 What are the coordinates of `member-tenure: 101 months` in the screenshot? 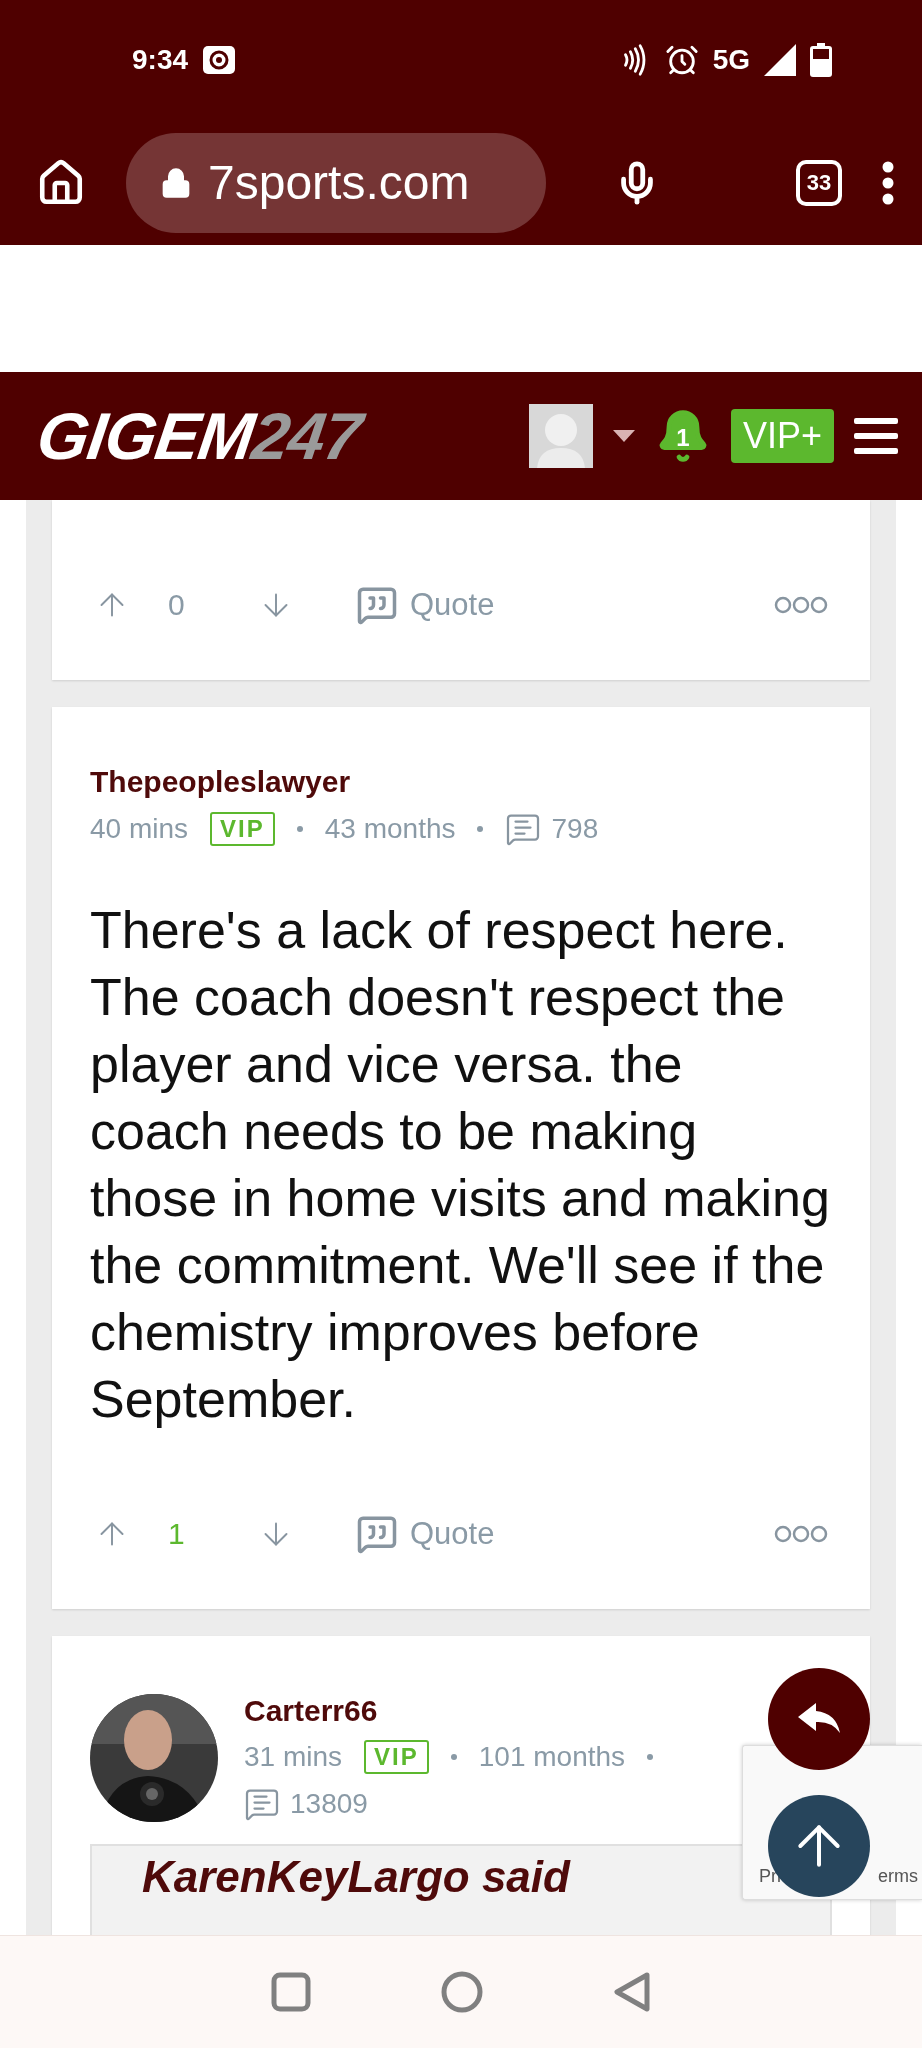 It's located at (552, 1757).